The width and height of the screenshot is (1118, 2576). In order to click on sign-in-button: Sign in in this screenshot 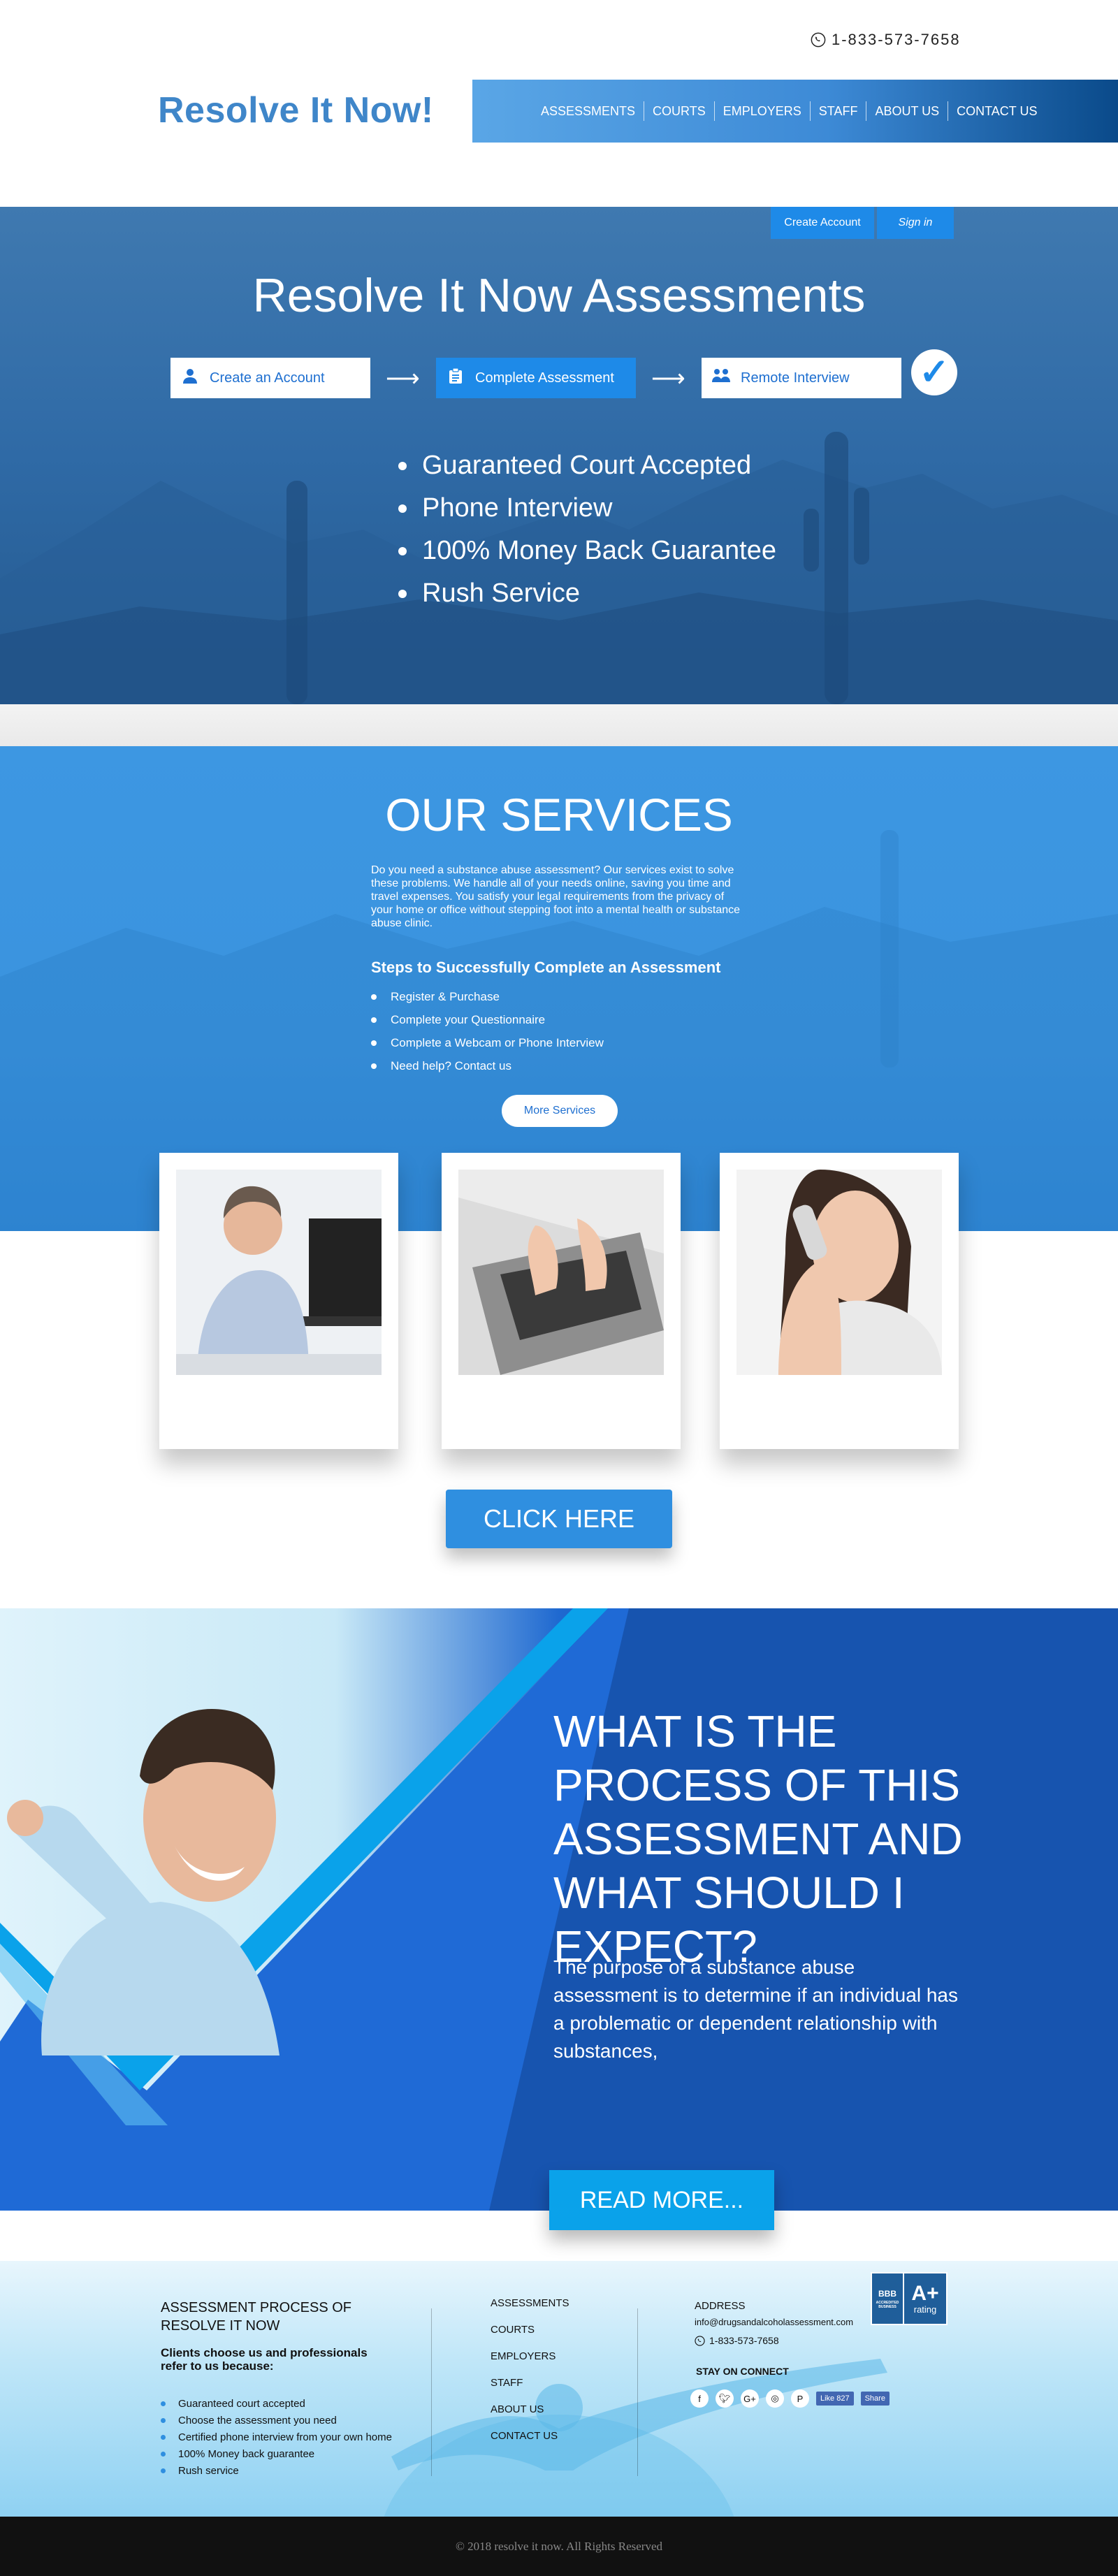, I will do `click(915, 223)`.